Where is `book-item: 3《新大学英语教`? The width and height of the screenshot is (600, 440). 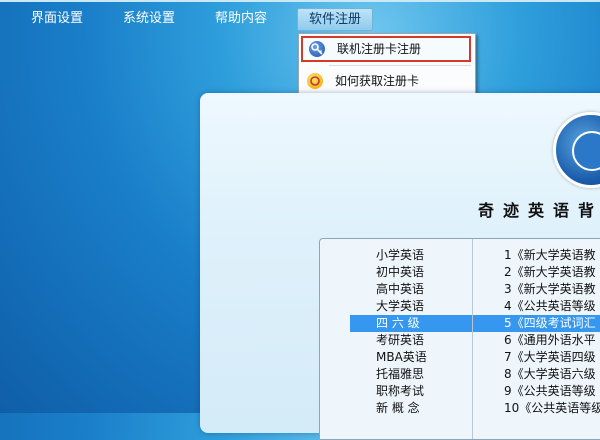 book-item: 3《新大学英语教 is located at coordinates (540, 289).